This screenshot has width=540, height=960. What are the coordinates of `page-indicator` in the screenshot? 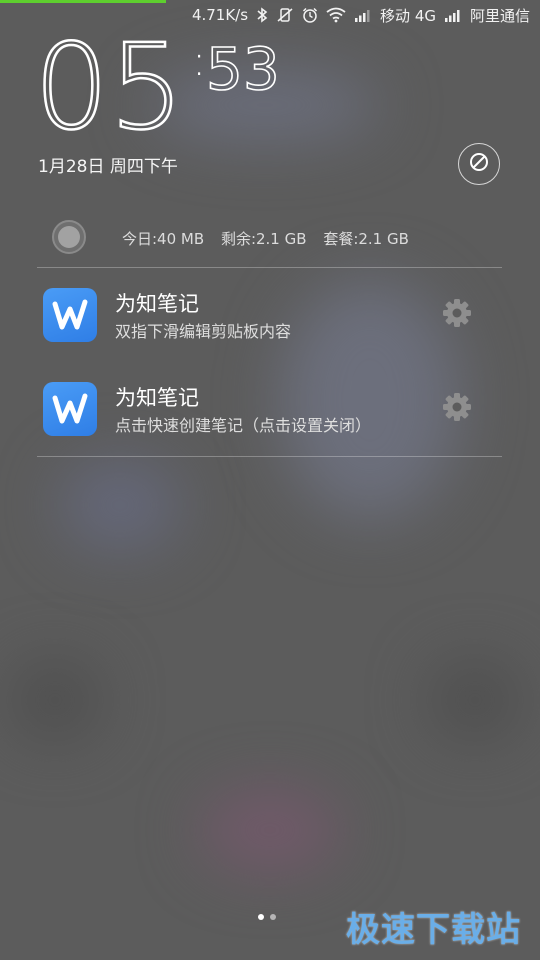 It's located at (267, 917).